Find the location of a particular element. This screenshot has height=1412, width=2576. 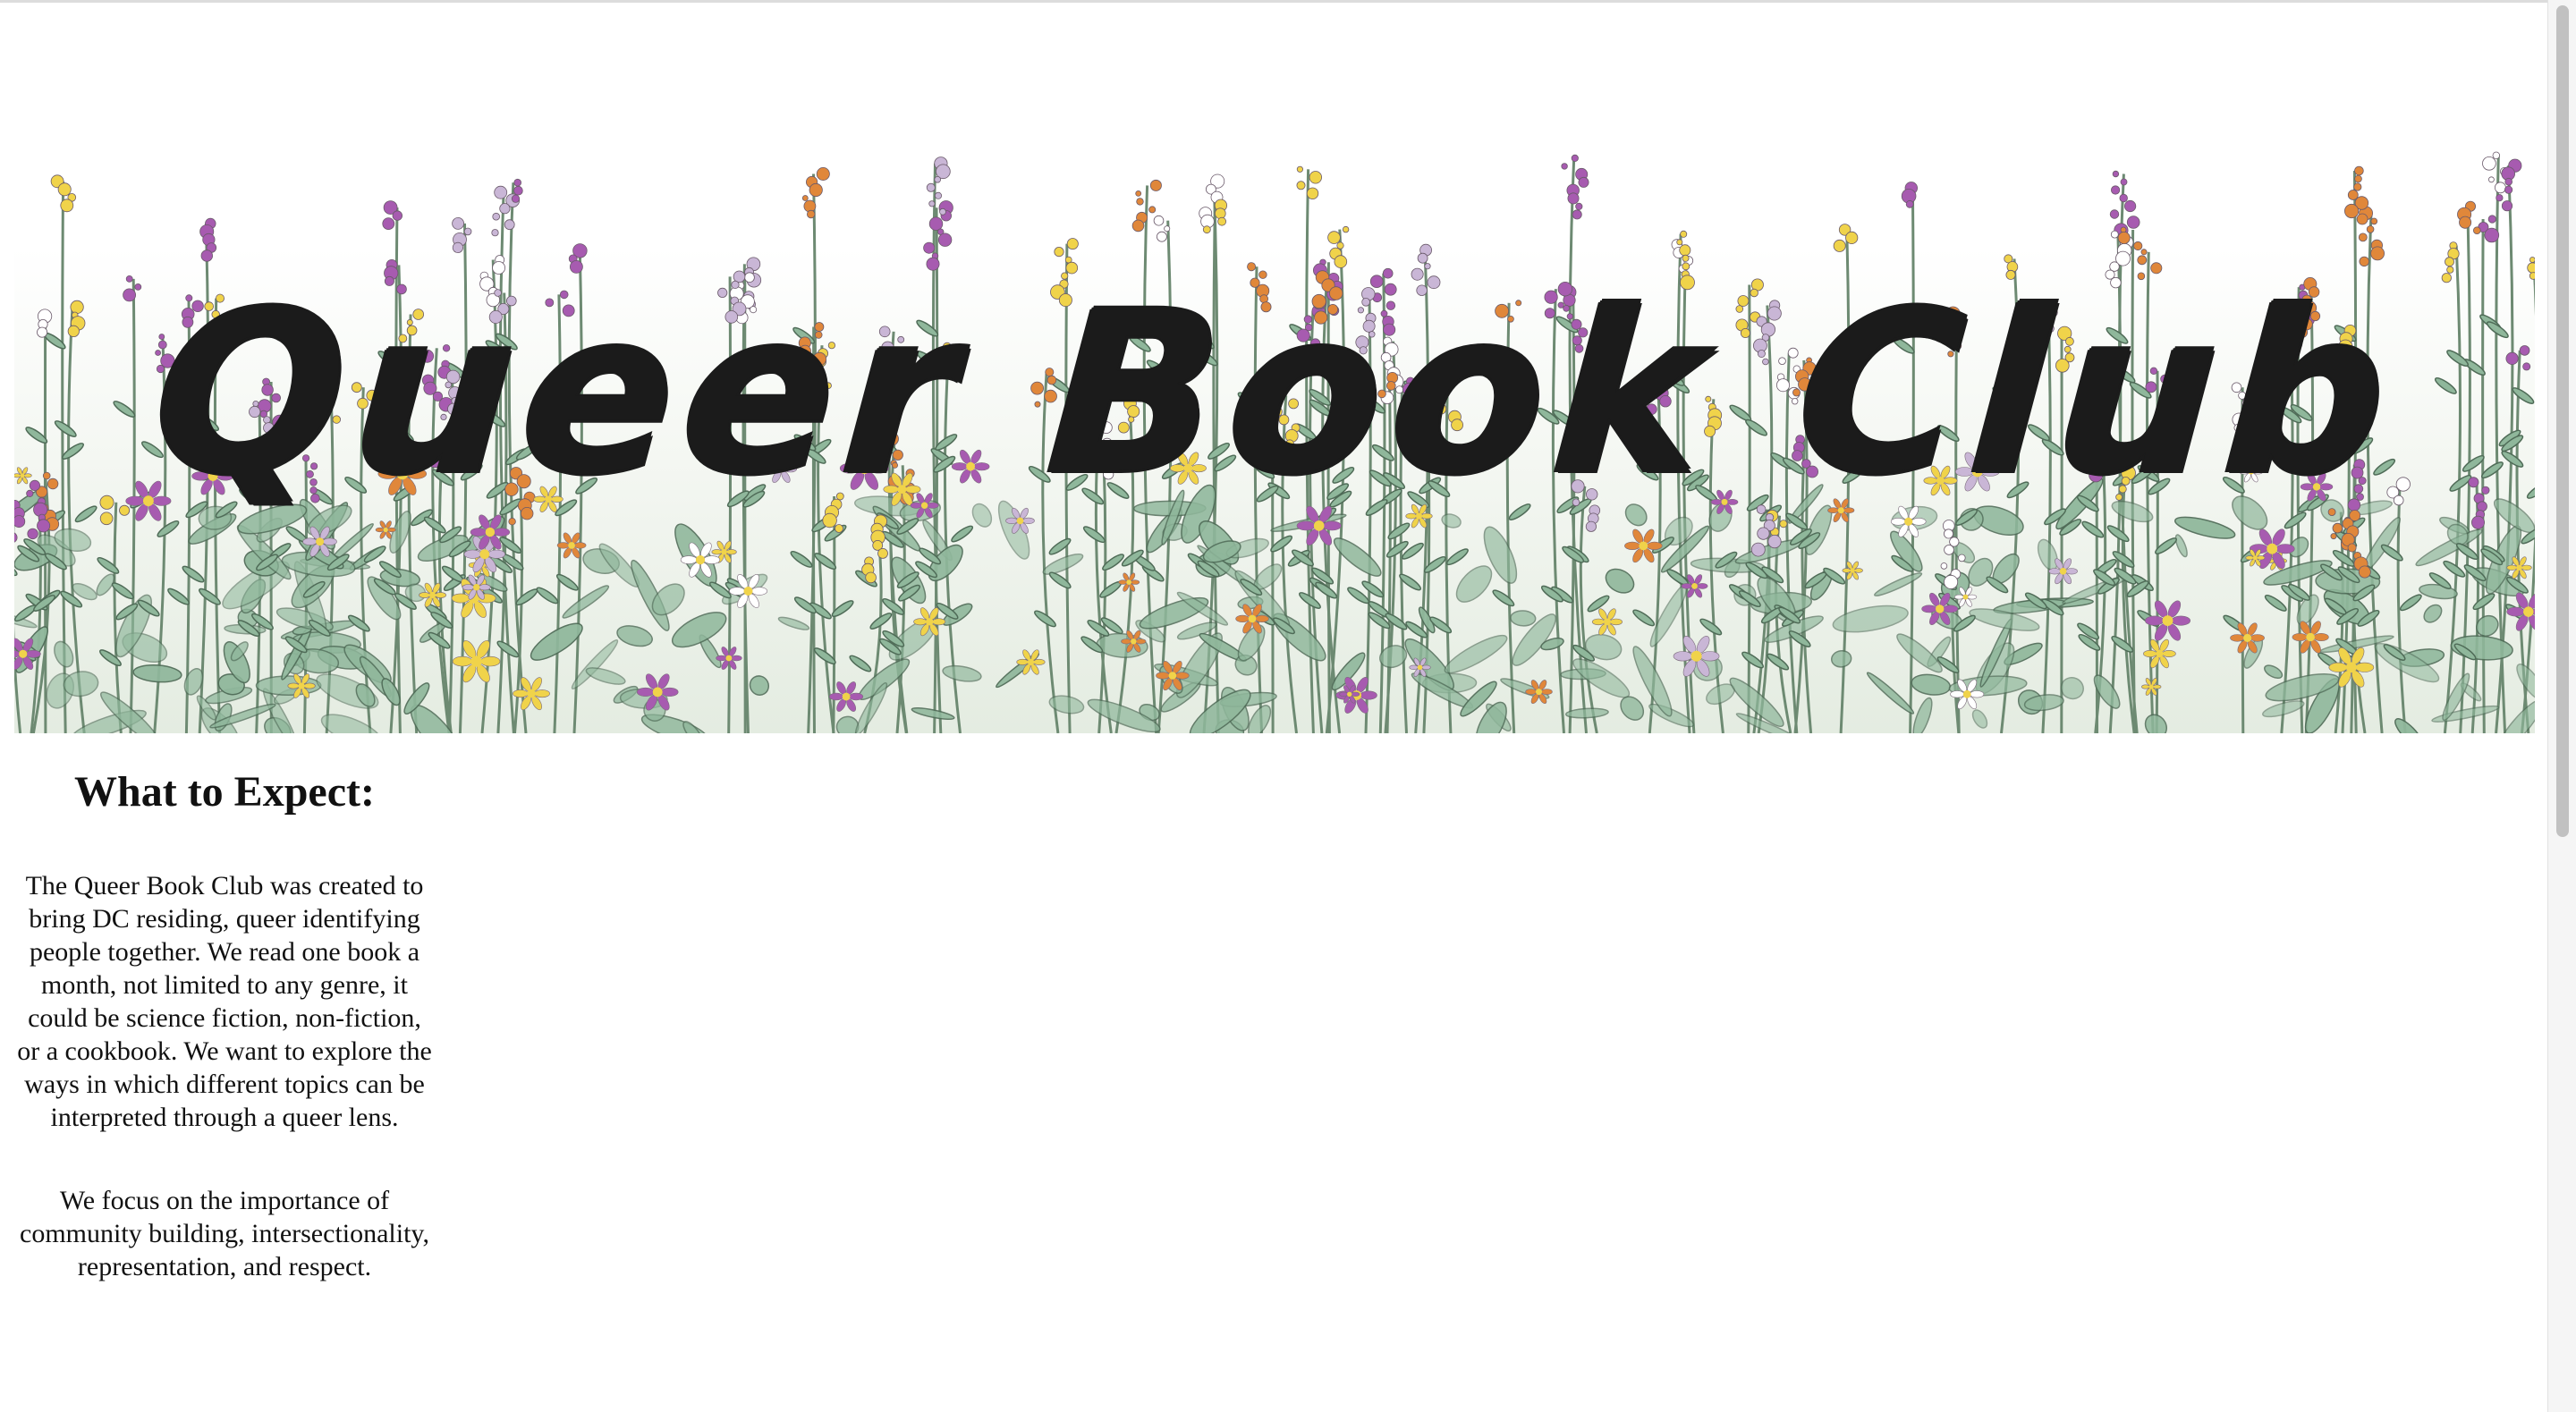

vertical-scrollbar is located at coordinates (2561, 706).